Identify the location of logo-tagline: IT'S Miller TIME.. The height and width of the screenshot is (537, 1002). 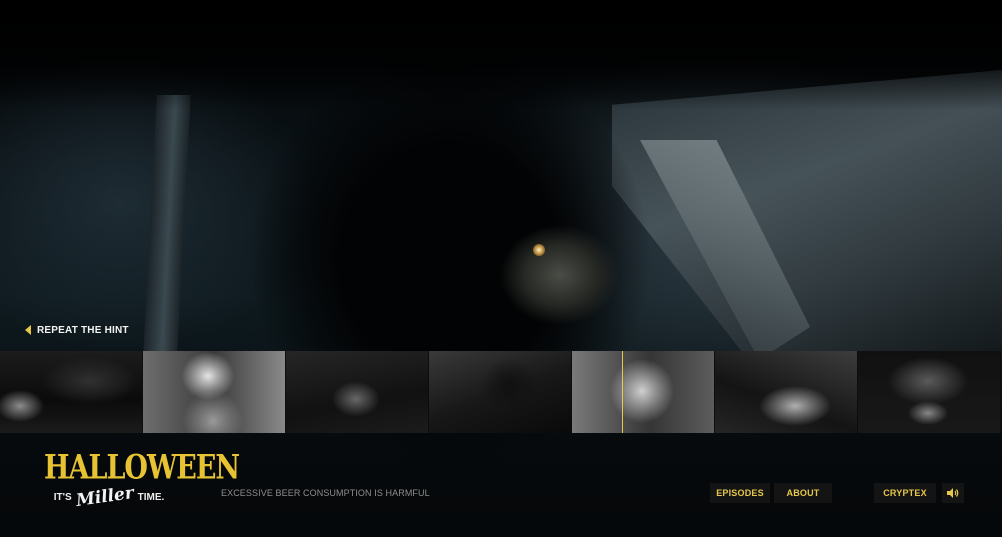
(109, 497).